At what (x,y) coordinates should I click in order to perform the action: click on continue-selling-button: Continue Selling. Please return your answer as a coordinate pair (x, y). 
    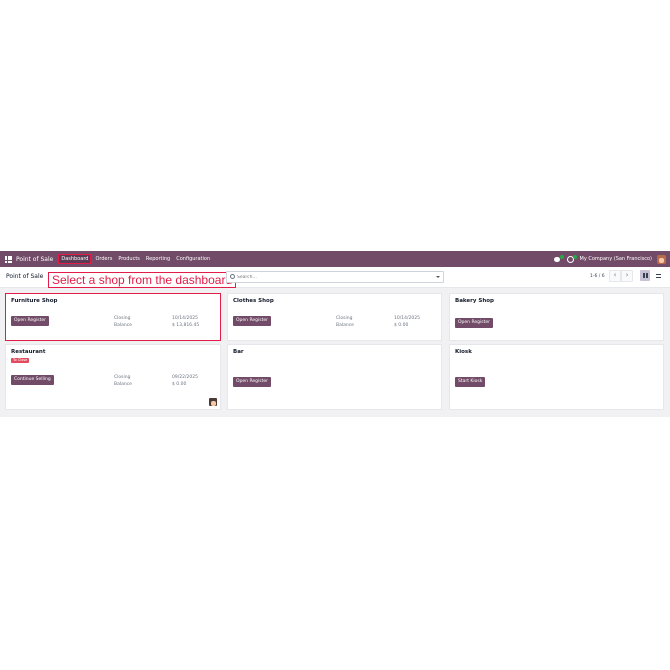
    Looking at the image, I should click on (32, 380).